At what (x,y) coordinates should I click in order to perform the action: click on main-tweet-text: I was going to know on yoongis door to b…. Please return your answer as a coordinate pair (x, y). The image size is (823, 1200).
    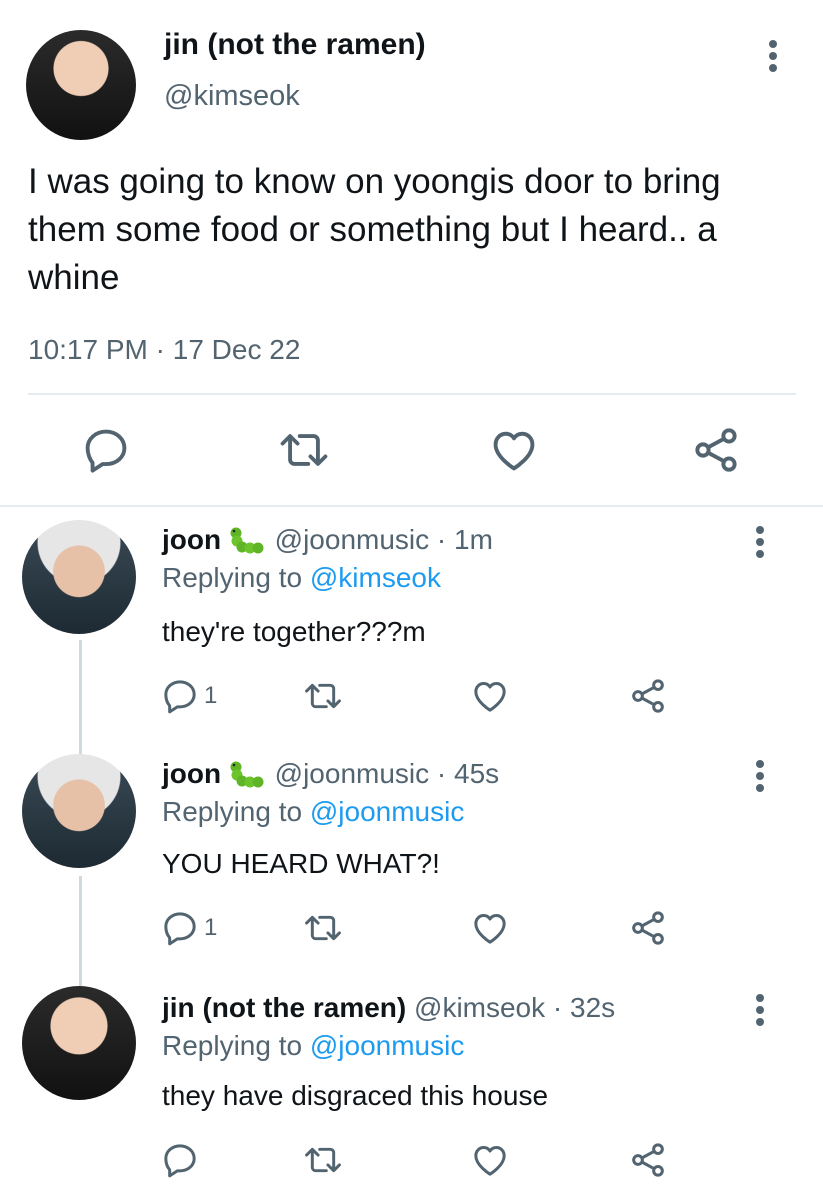
    Looking at the image, I should click on (374, 229).